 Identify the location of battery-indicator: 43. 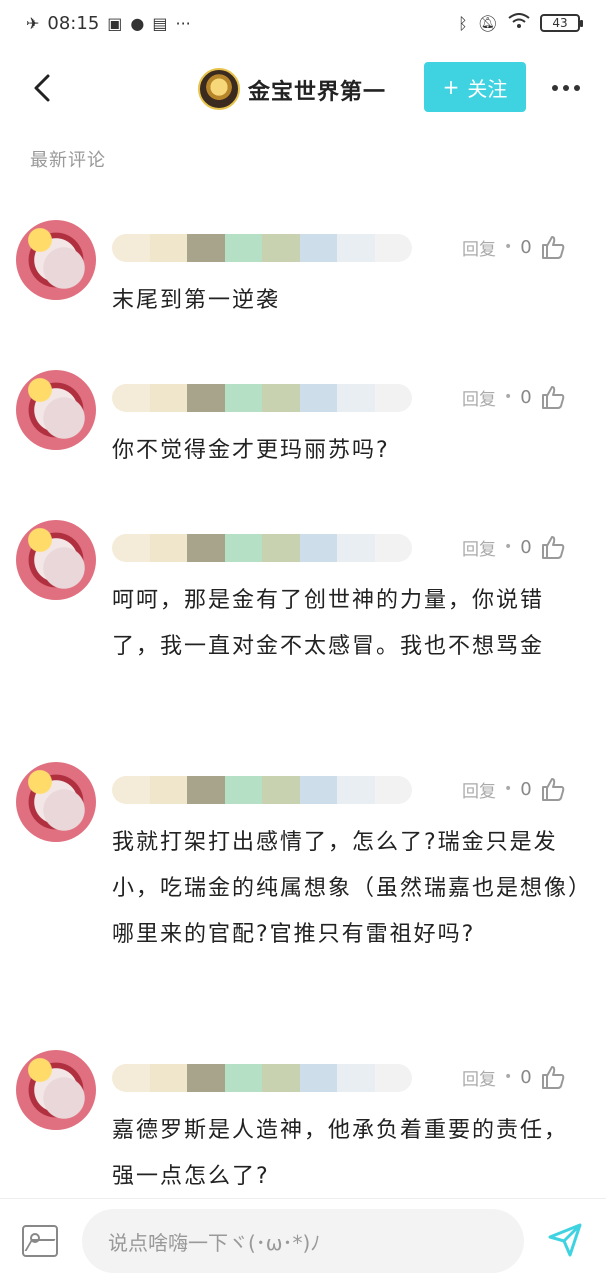
(561, 23).